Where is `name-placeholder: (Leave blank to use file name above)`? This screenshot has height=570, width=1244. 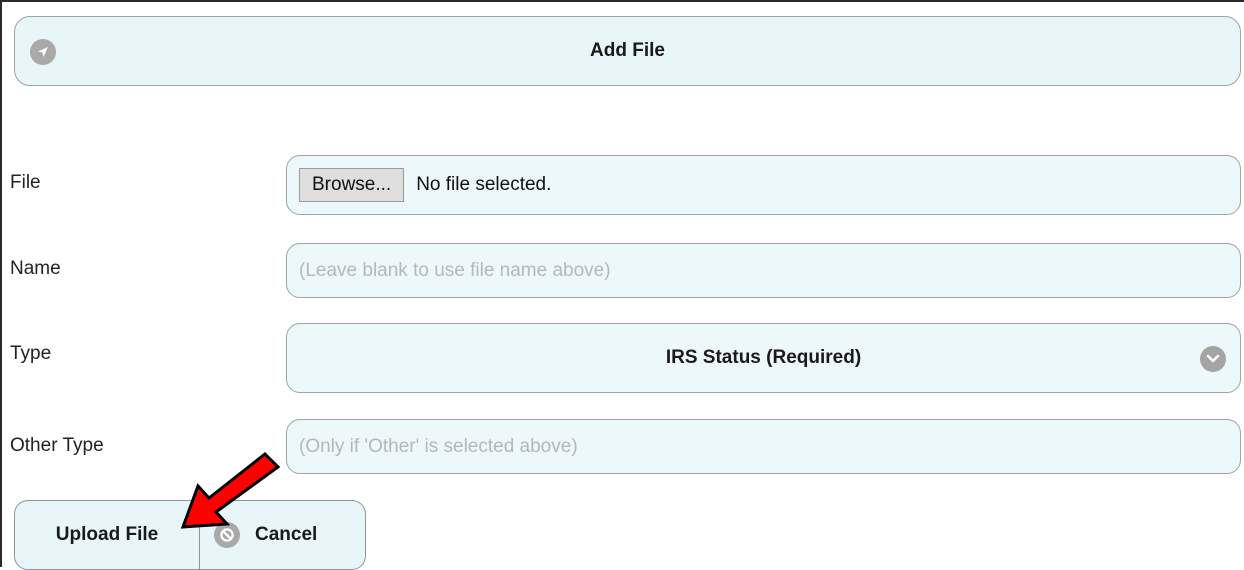 name-placeholder: (Leave blank to use file name above) is located at coordinates (455, 270).